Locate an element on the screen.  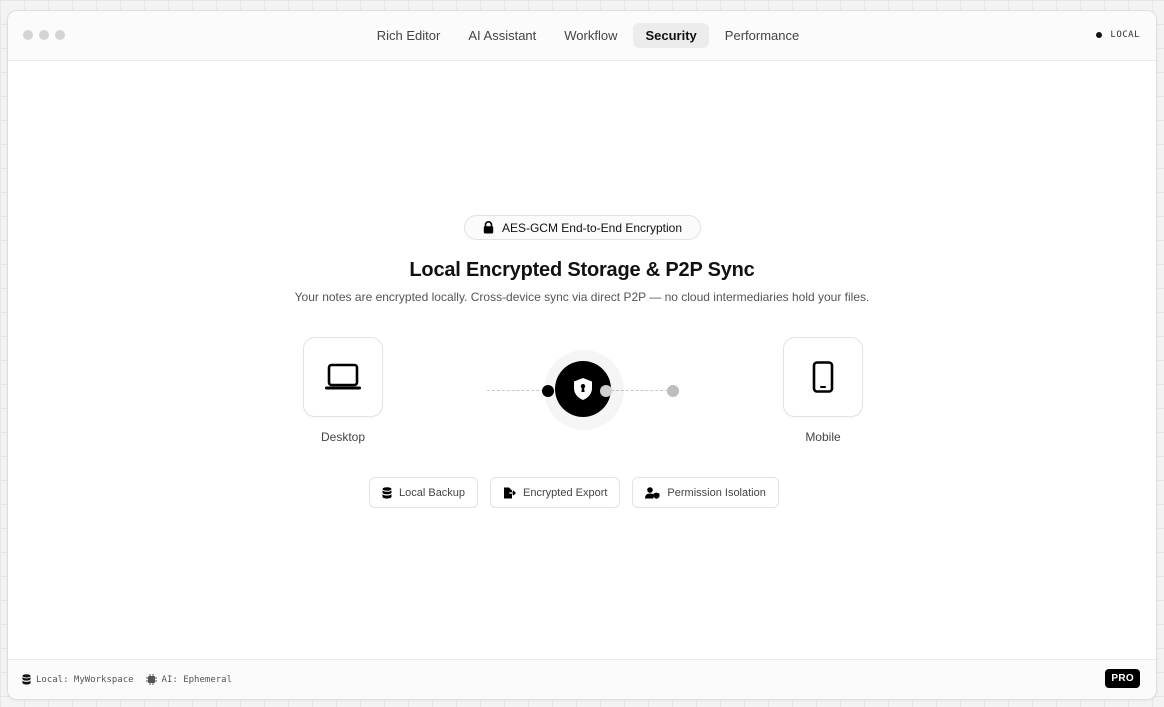
pro-badge: PRO is located at coordinates (1122, 678).